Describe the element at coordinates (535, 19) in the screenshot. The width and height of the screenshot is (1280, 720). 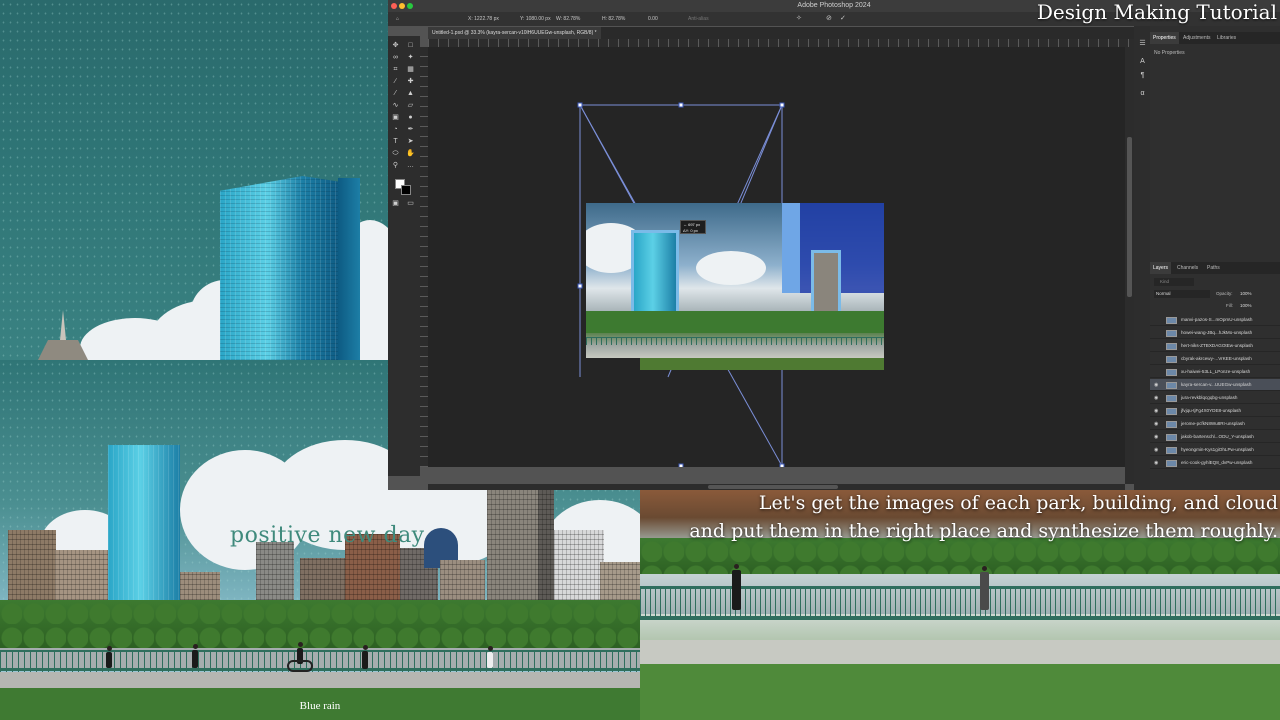
I see `y-field: Y: 1080.00 px` at that location.